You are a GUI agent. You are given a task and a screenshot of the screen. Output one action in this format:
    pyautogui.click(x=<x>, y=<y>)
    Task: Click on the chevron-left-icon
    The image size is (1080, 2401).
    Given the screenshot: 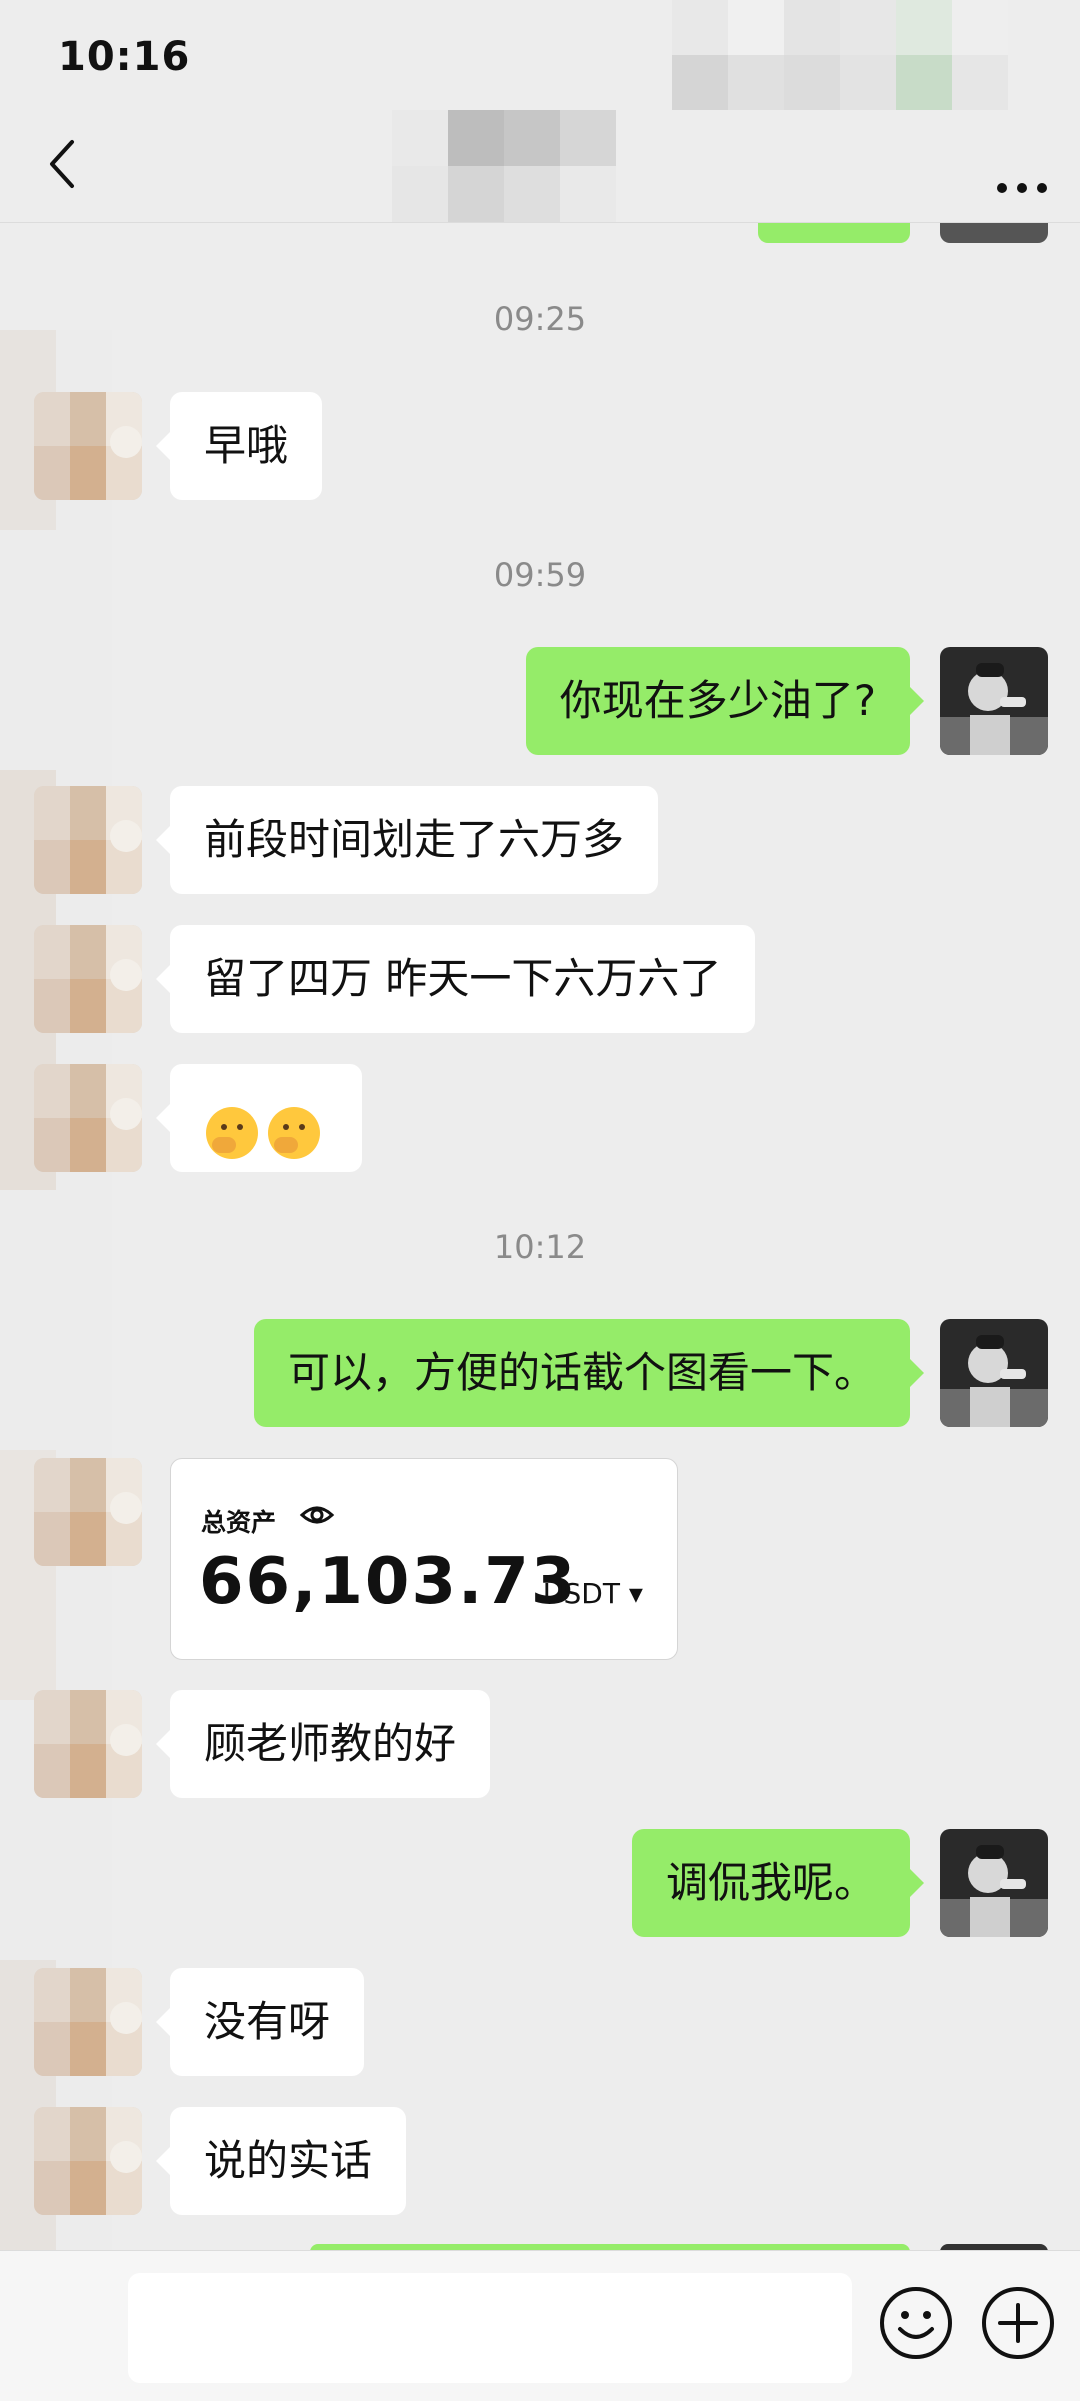 What is the action you would take?
    pyautogui.click(x=64, y=164)
    